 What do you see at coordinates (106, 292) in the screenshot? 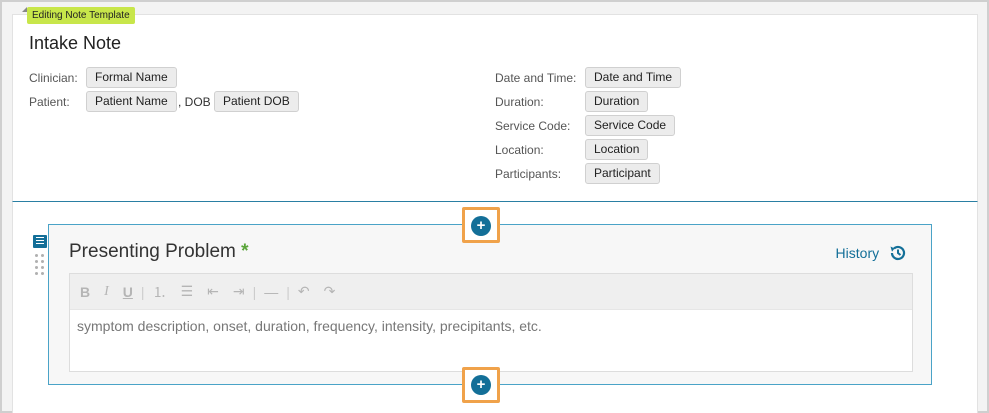
I see `italic-icon: I` at bounding box center [106, 292].